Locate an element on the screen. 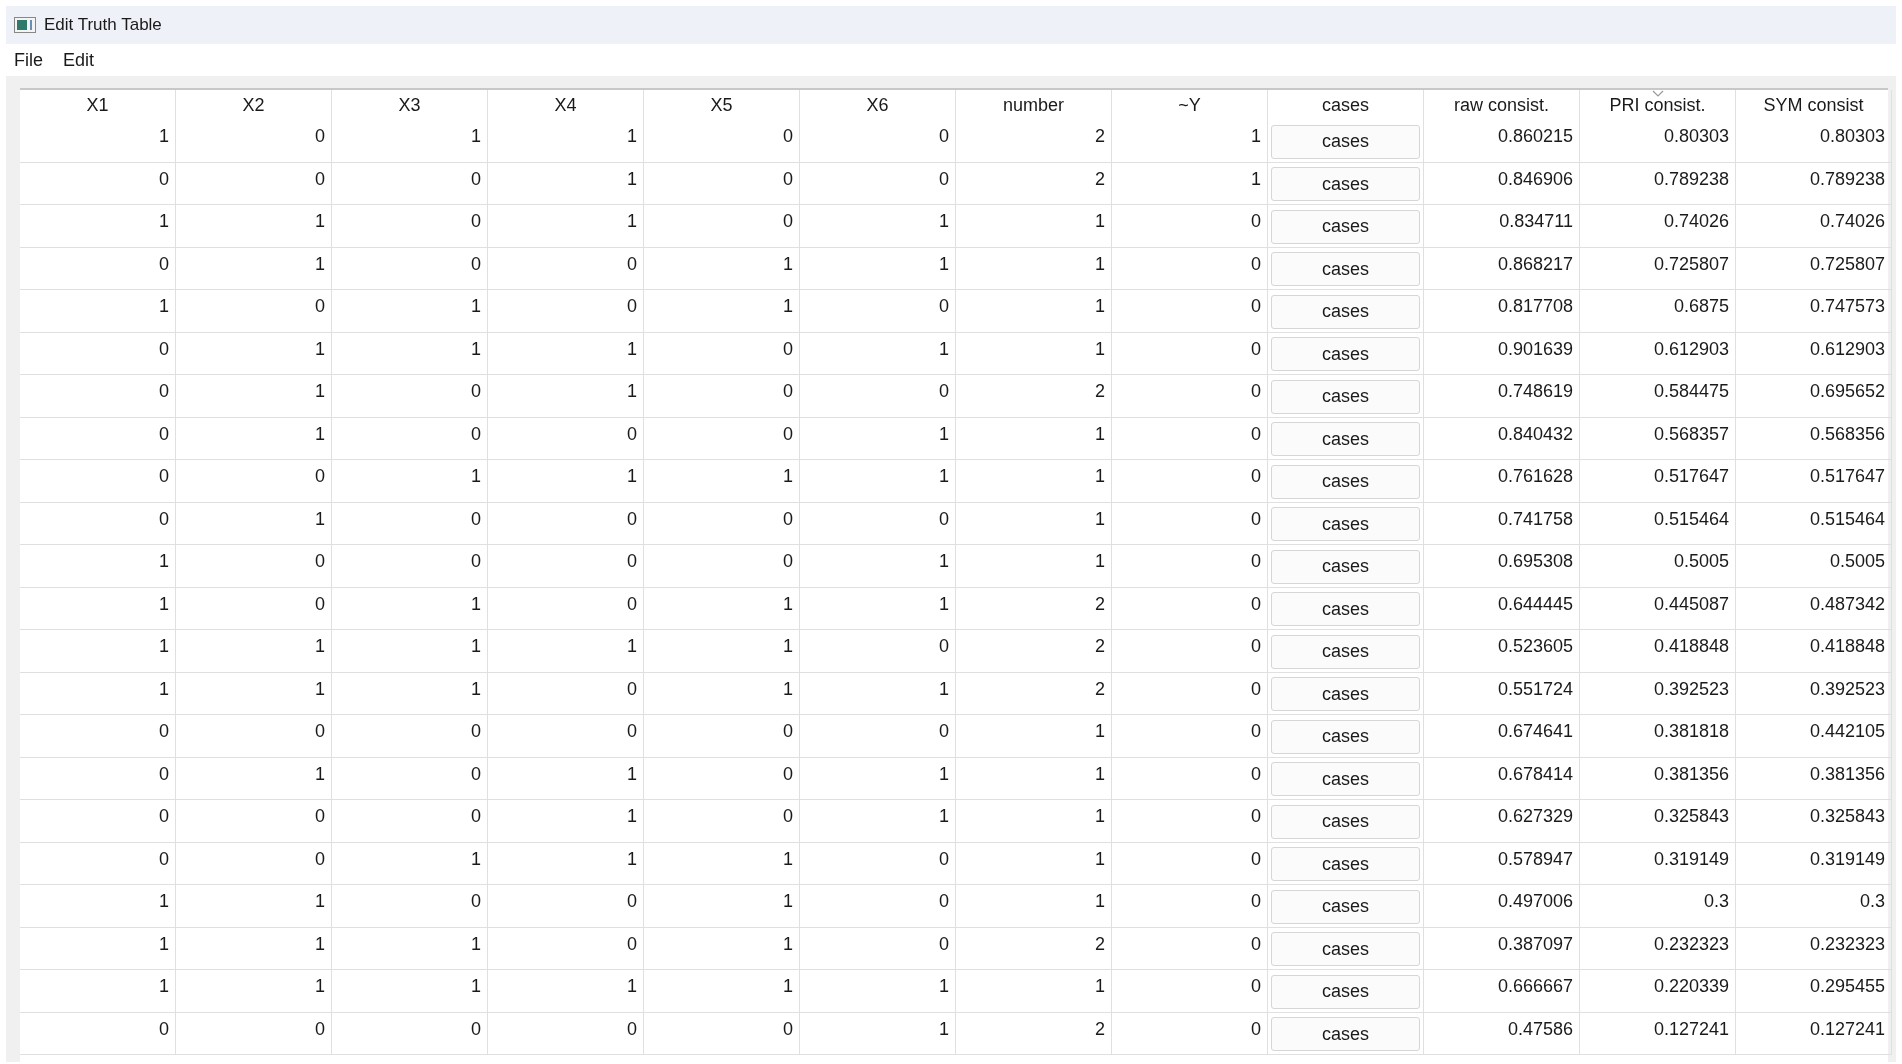 Image resolution: width=1902 pixels, height=1064 pixels. table-cell-text: 0.497006 is located at coordinates (1535, 901).